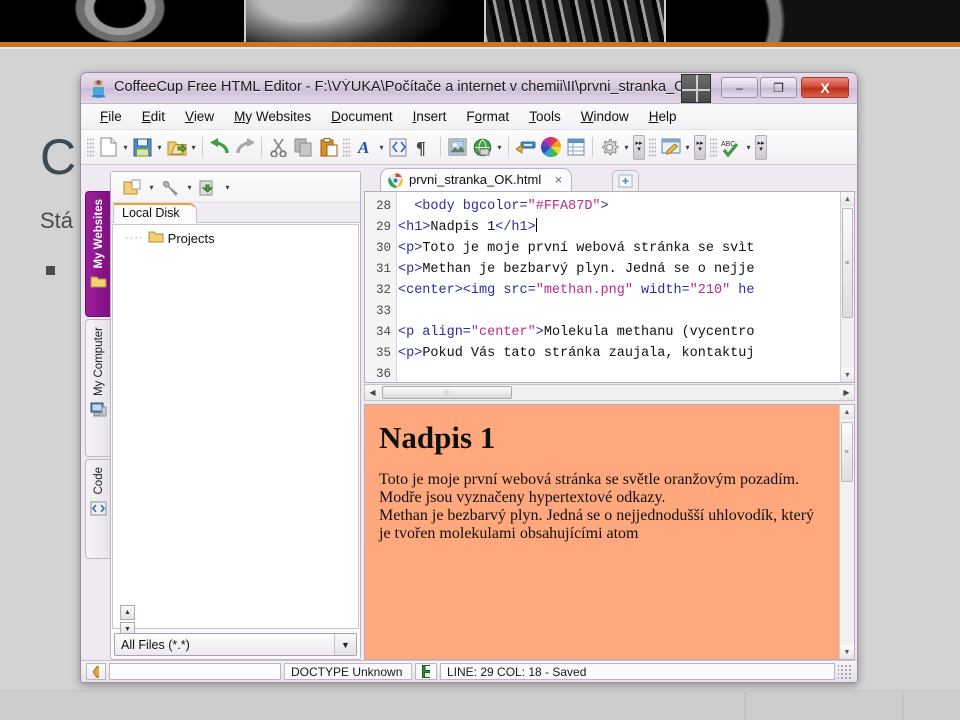 This screenshot has width=960, height=720. I want to click on new-page-dropdown-icon: ▾, so click(125, 147).